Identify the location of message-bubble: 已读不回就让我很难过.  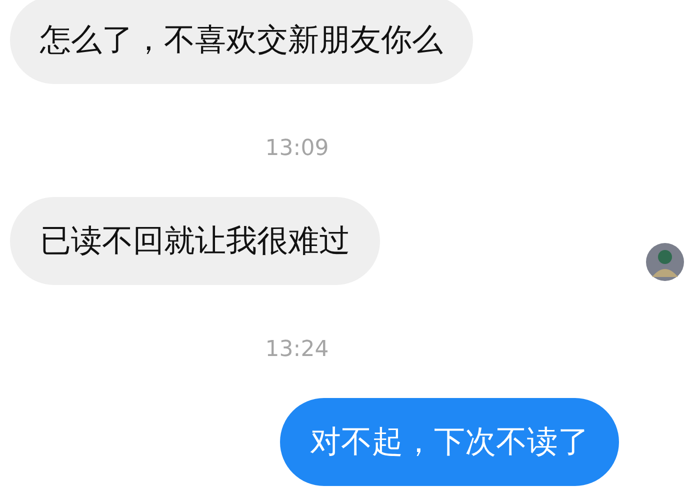
(195, 241).